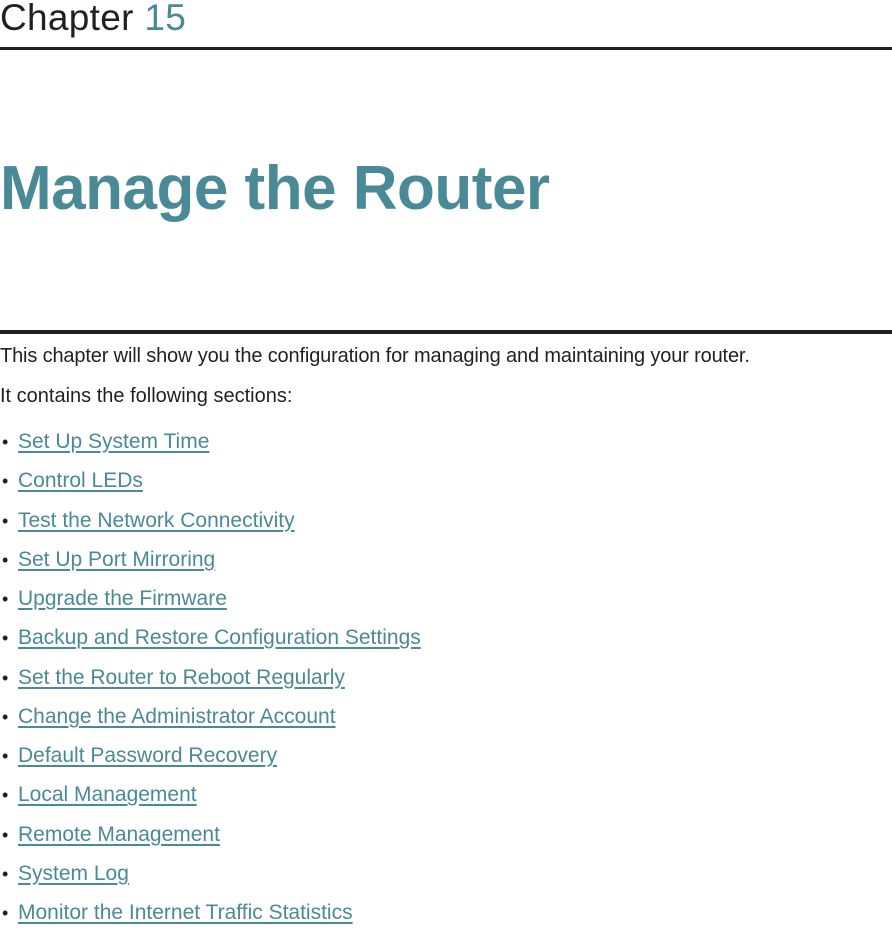  What do you see at coordinates (73, 874) in the screenshot?
I see `section-link-system-log: System Log` at bounding box center [73, 874].